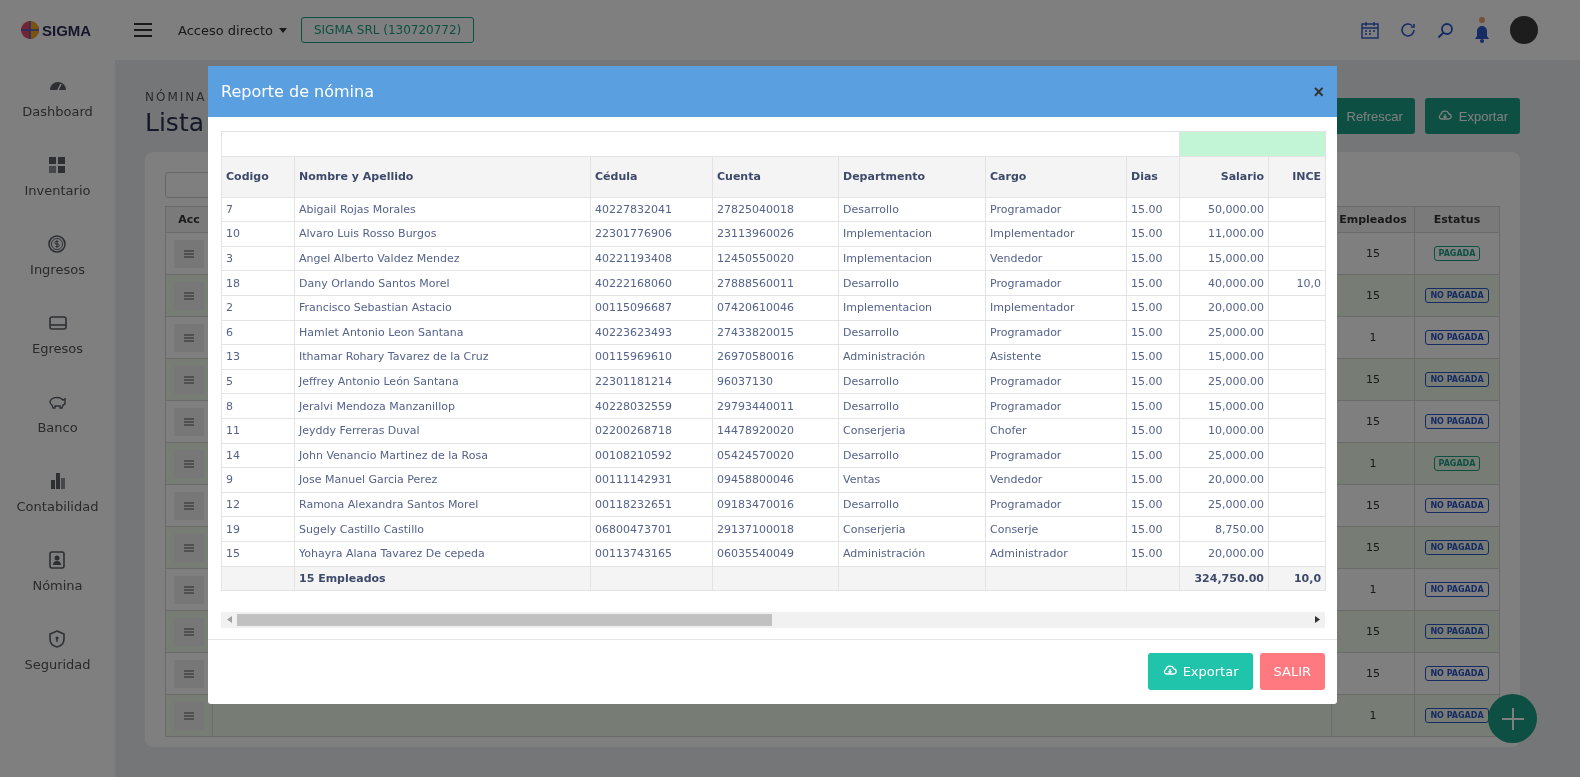  What do you see at coordinates (442, 480) in the screenshot?
I see `table-cell: Jose Manuel Garcia Perez` at bounding box center [442, 480].